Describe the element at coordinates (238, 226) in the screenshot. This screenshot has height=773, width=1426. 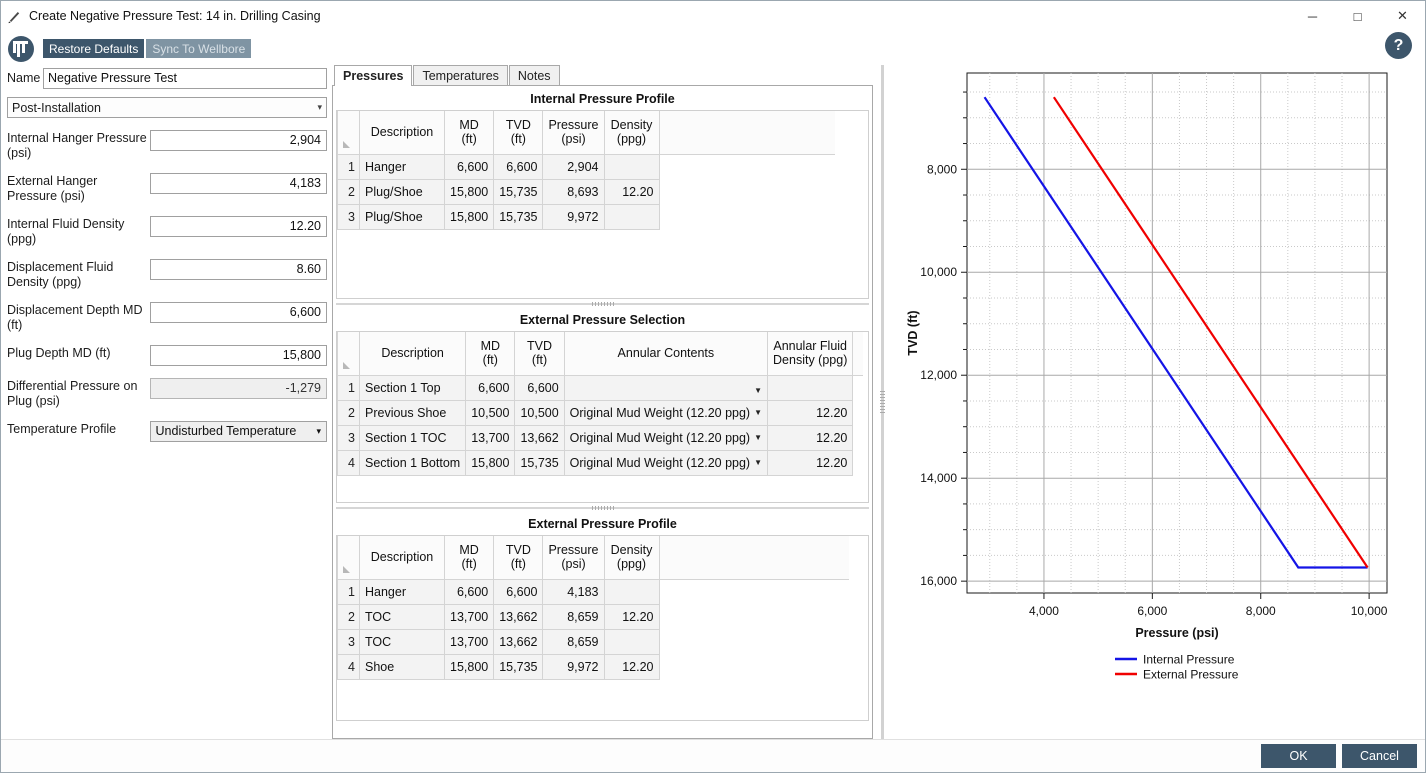
I see `internal-fluid-density-input: 12.20` at that location.